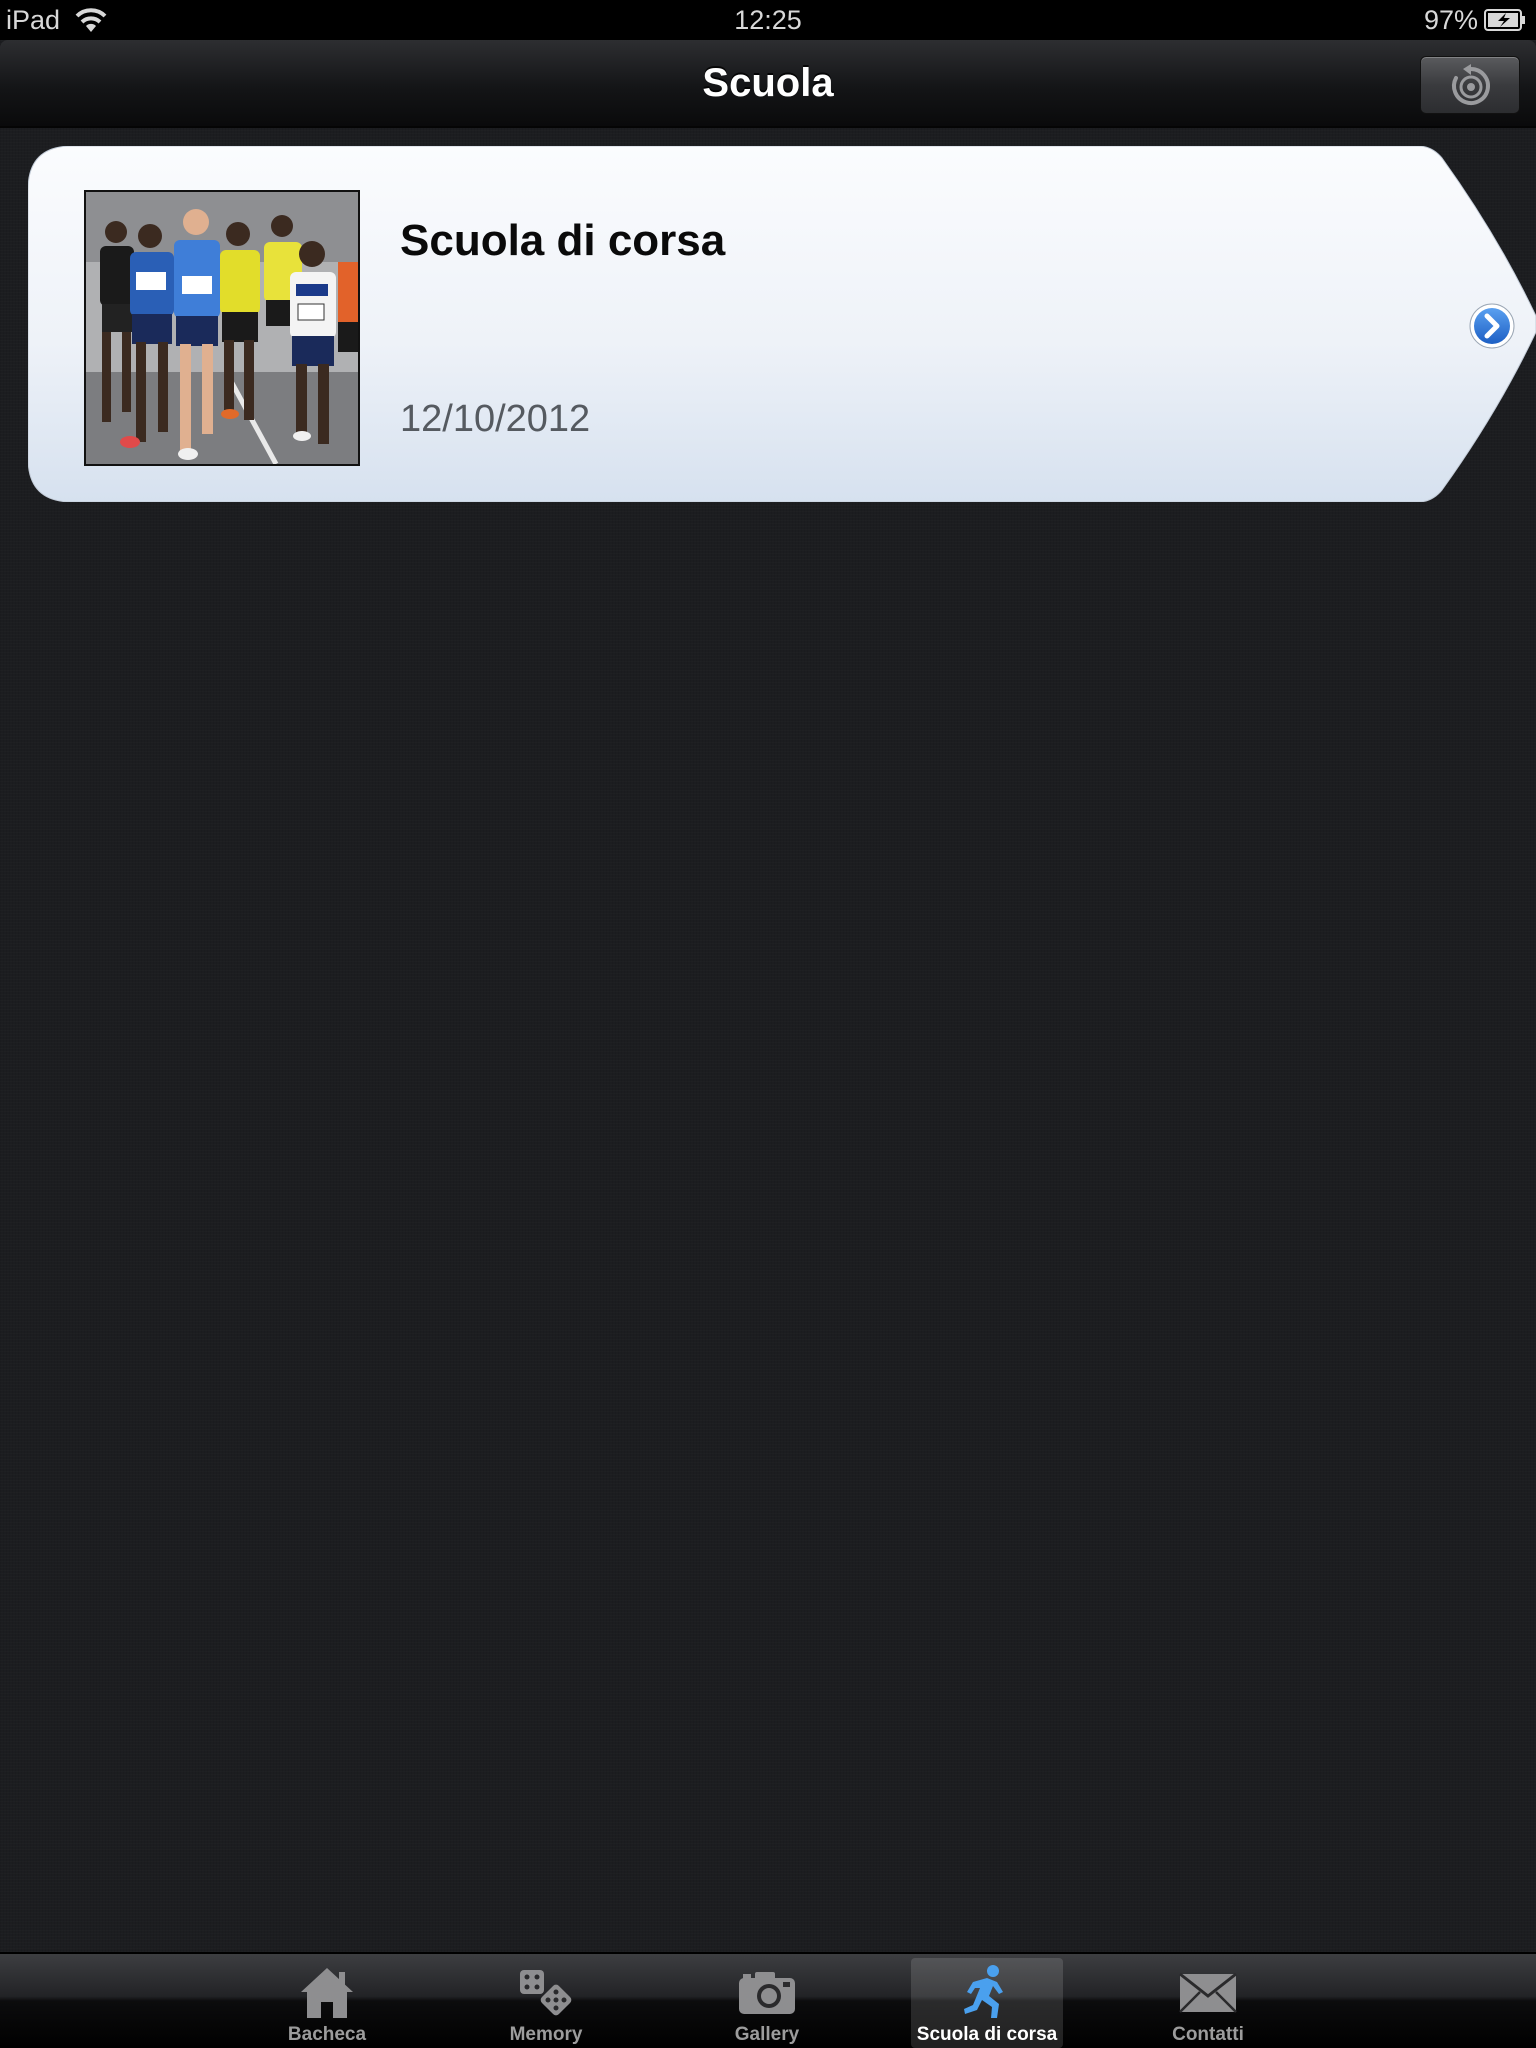 Image resolution: width=1536 pixels, height=2048 pixels. Describe the element at coordinates (1492, 326) in the screenshot. I see `chevron-right-circle-icon` at that location.